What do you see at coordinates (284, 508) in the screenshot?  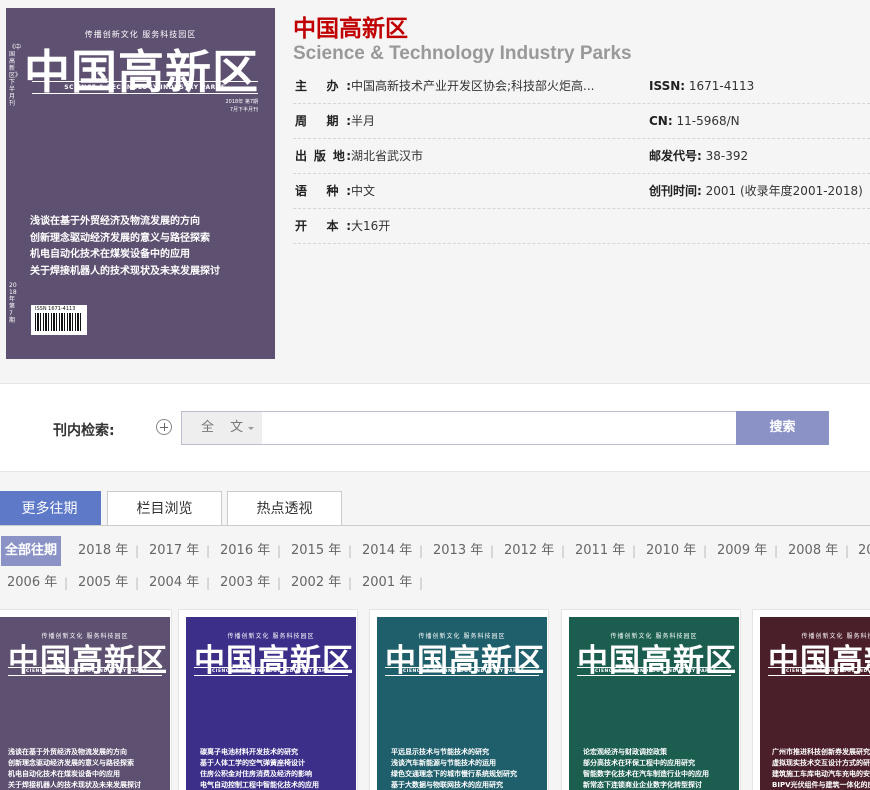 I see `tab-hot-topics: 热点透视` at bounding box center [284, 508].